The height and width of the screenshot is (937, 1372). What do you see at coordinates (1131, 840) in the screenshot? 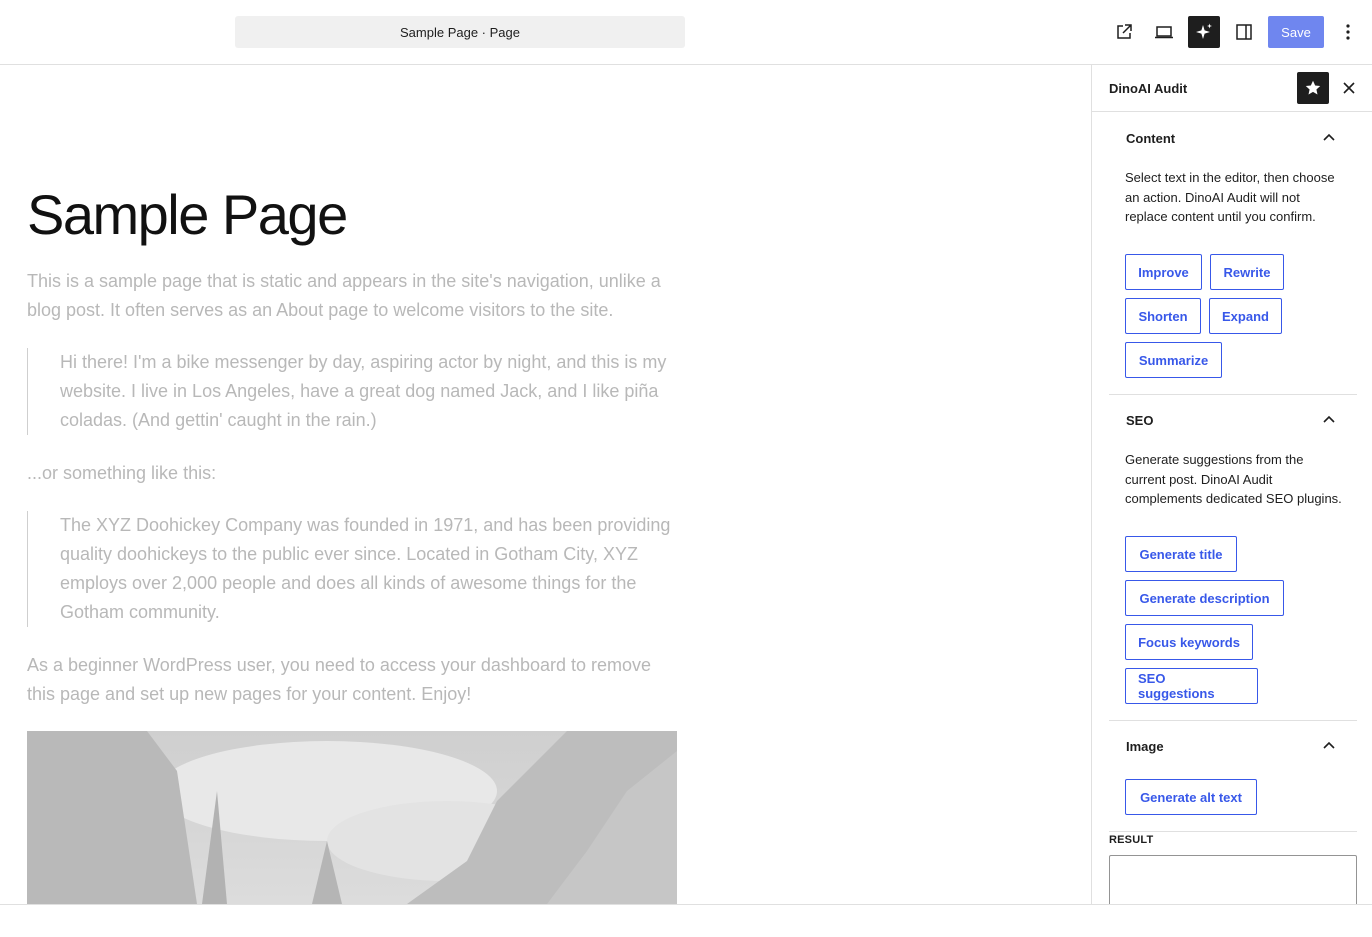
I see `result-label: RESULT` at bounding box center [1131, 840].